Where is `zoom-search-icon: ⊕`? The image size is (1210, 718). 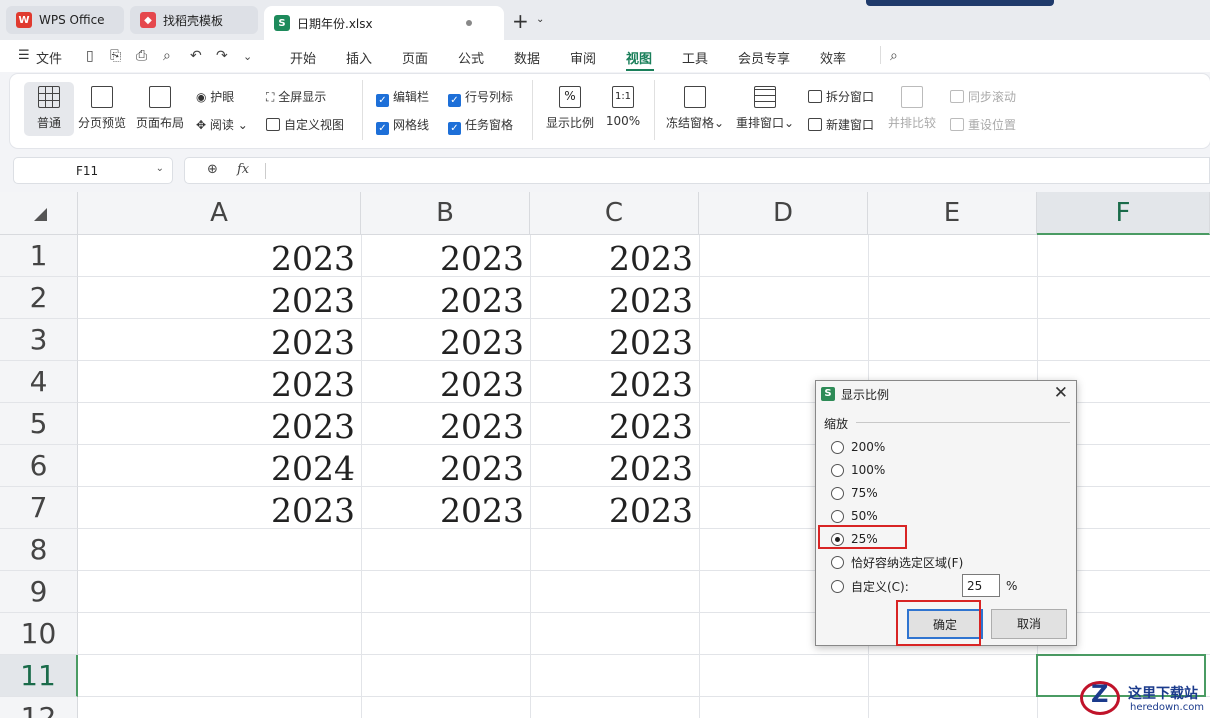 zoom-search-icon: ⊕ is located at coordinates (212, 169).